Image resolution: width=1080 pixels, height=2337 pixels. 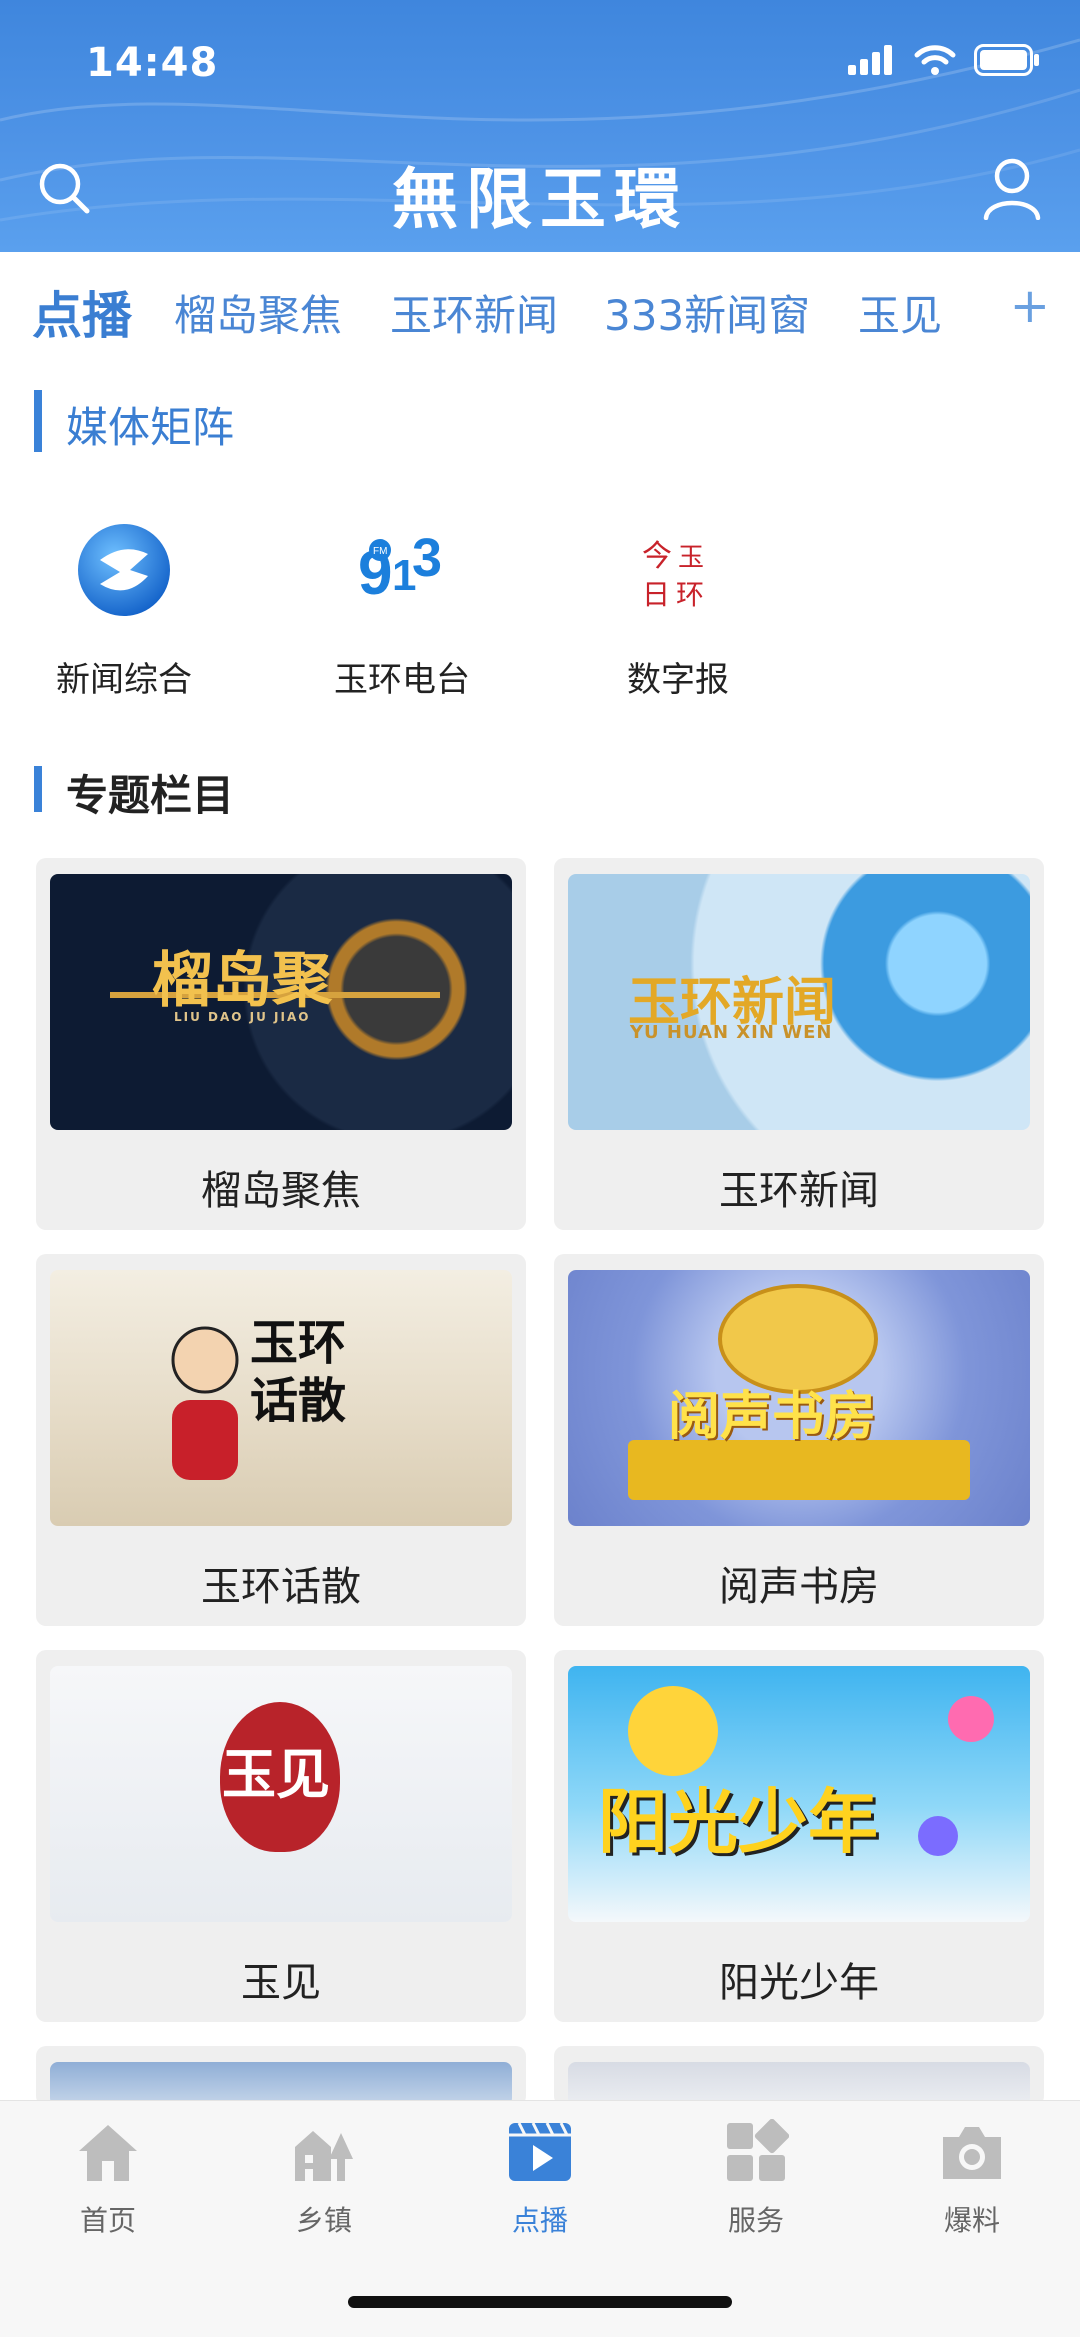 What do you see at coordinates (281, 1587) in the screenshot?
I see `topic-label: 玉环话散` at bounding box center [281, 1587].